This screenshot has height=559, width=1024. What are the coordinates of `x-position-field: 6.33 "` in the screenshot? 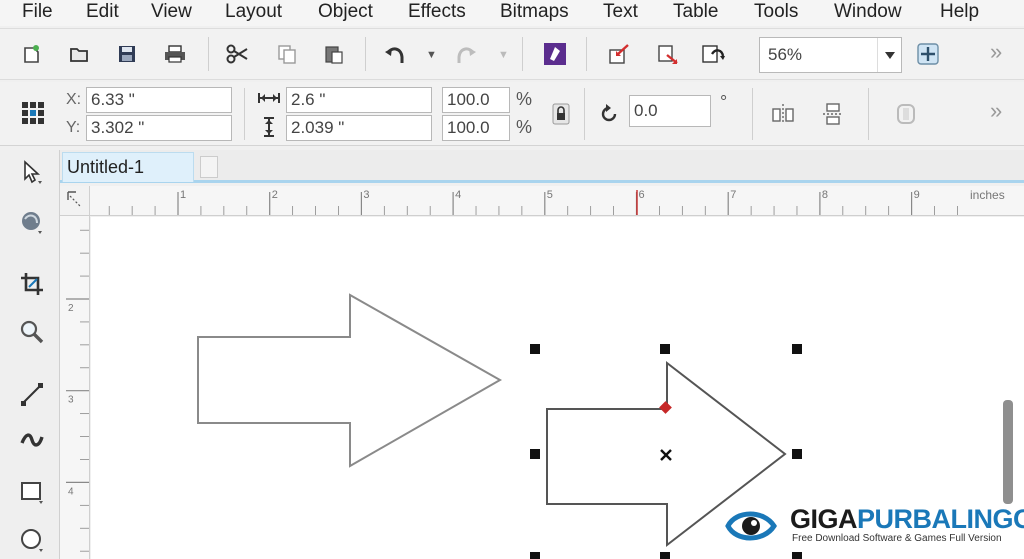 It's located at (159, 100).